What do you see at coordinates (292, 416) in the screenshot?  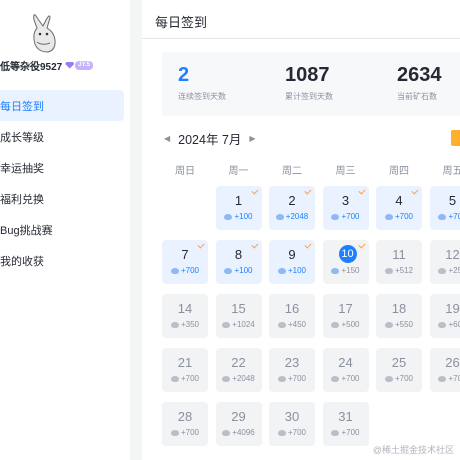 I see `day-number: 30` at bounding box center [292, 416].